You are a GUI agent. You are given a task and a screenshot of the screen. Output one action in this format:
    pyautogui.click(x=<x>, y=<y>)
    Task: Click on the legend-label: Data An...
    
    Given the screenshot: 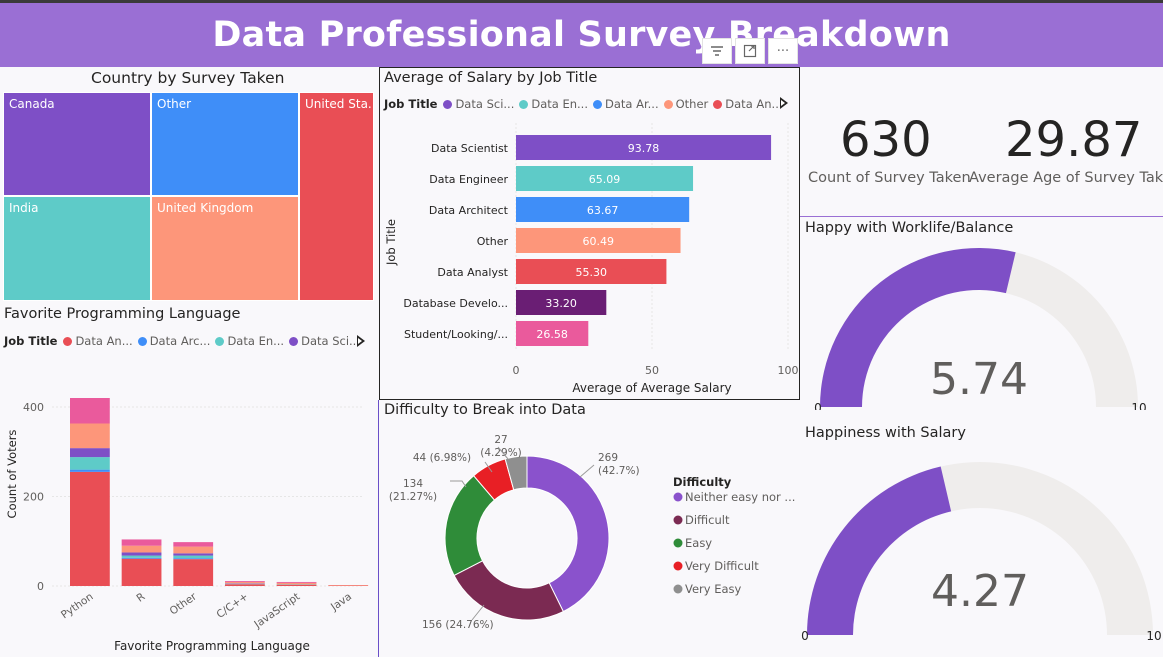 What is the action you would take?
    pyautogui.click(x=754, y=104)
    